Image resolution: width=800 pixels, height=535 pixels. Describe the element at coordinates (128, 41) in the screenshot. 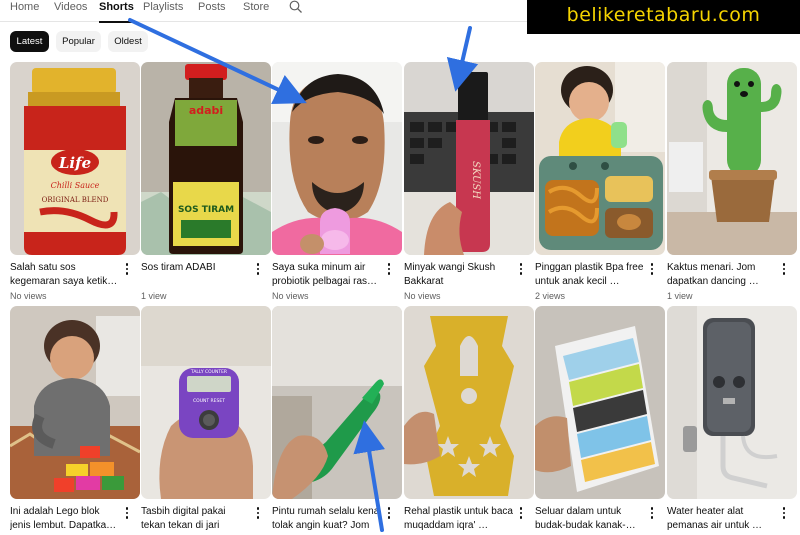

I see `chip-oldest: Oldest` at that location.